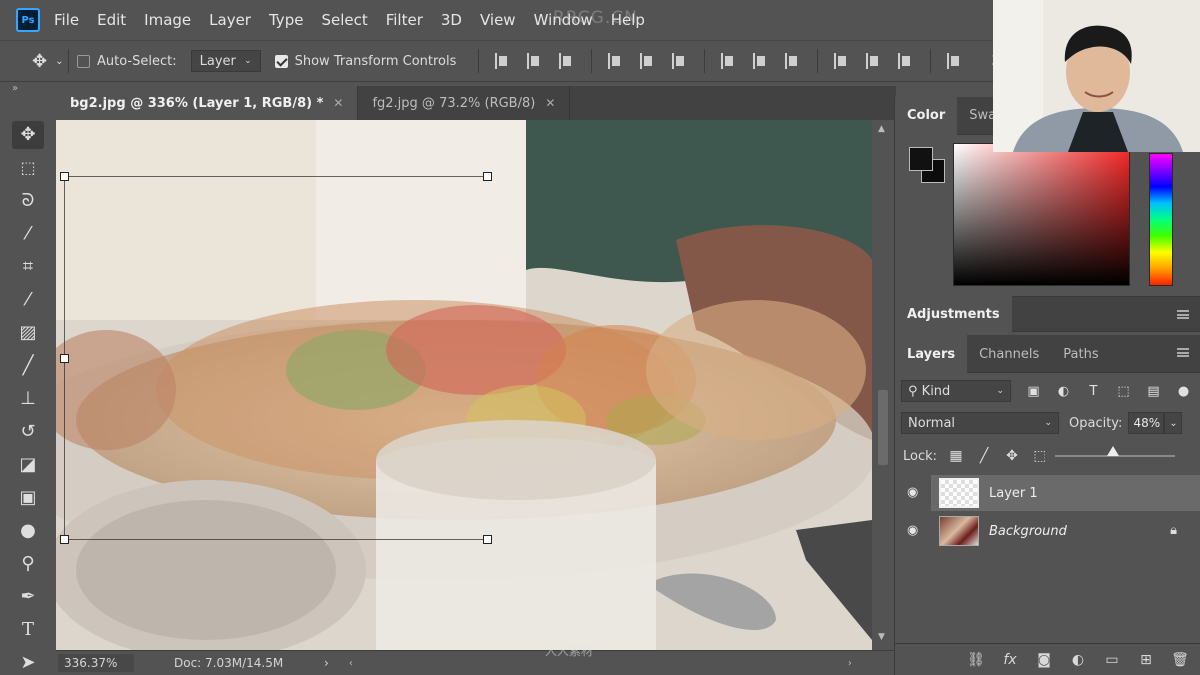 This screenshot has height=675, width=1200. What do you see at coordinates (1012, 456) in the screenshot?
I see `lock-position-icon: ✥` at bounding box center [1012, 456].